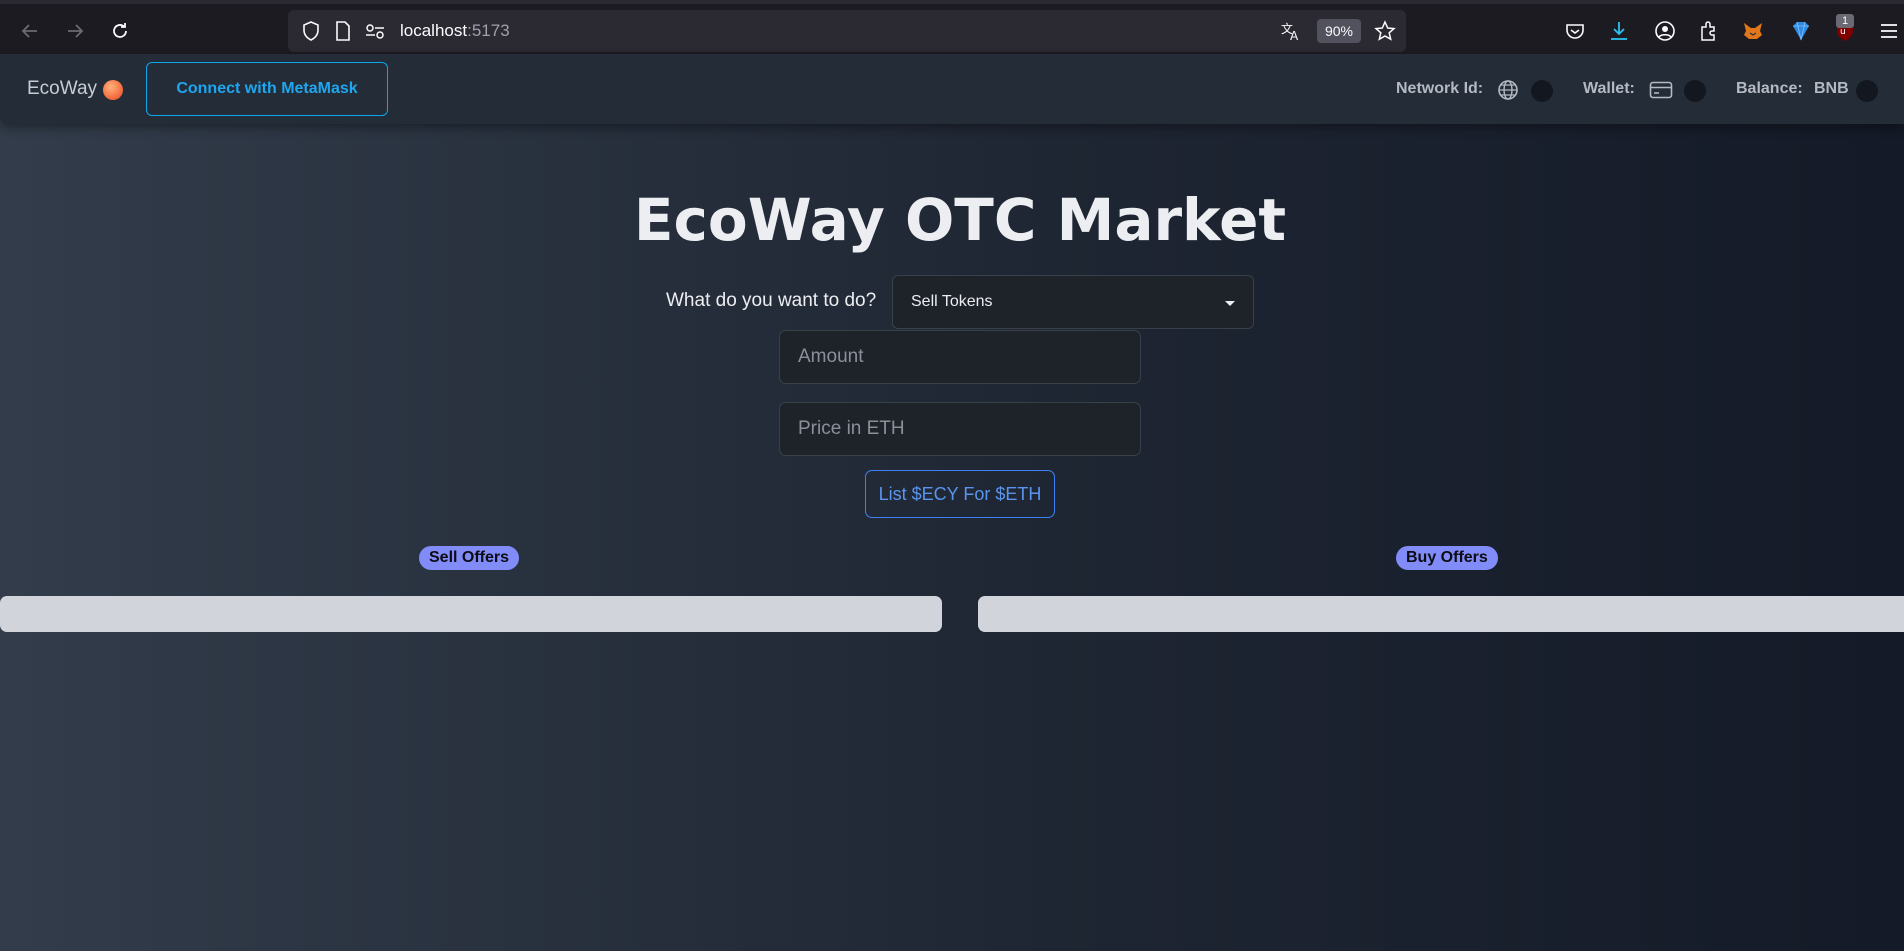 The width and height of the screenshot is (1904, 951). I want to click on buy-offers-badge: Buy Offers, so click(1447, 558).